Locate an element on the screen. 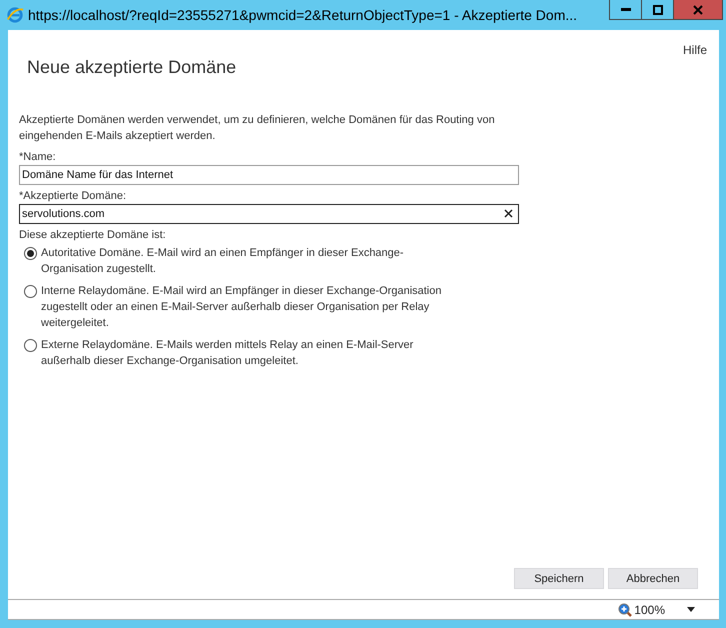  minimize-icon is located at coordinates (625, 10).